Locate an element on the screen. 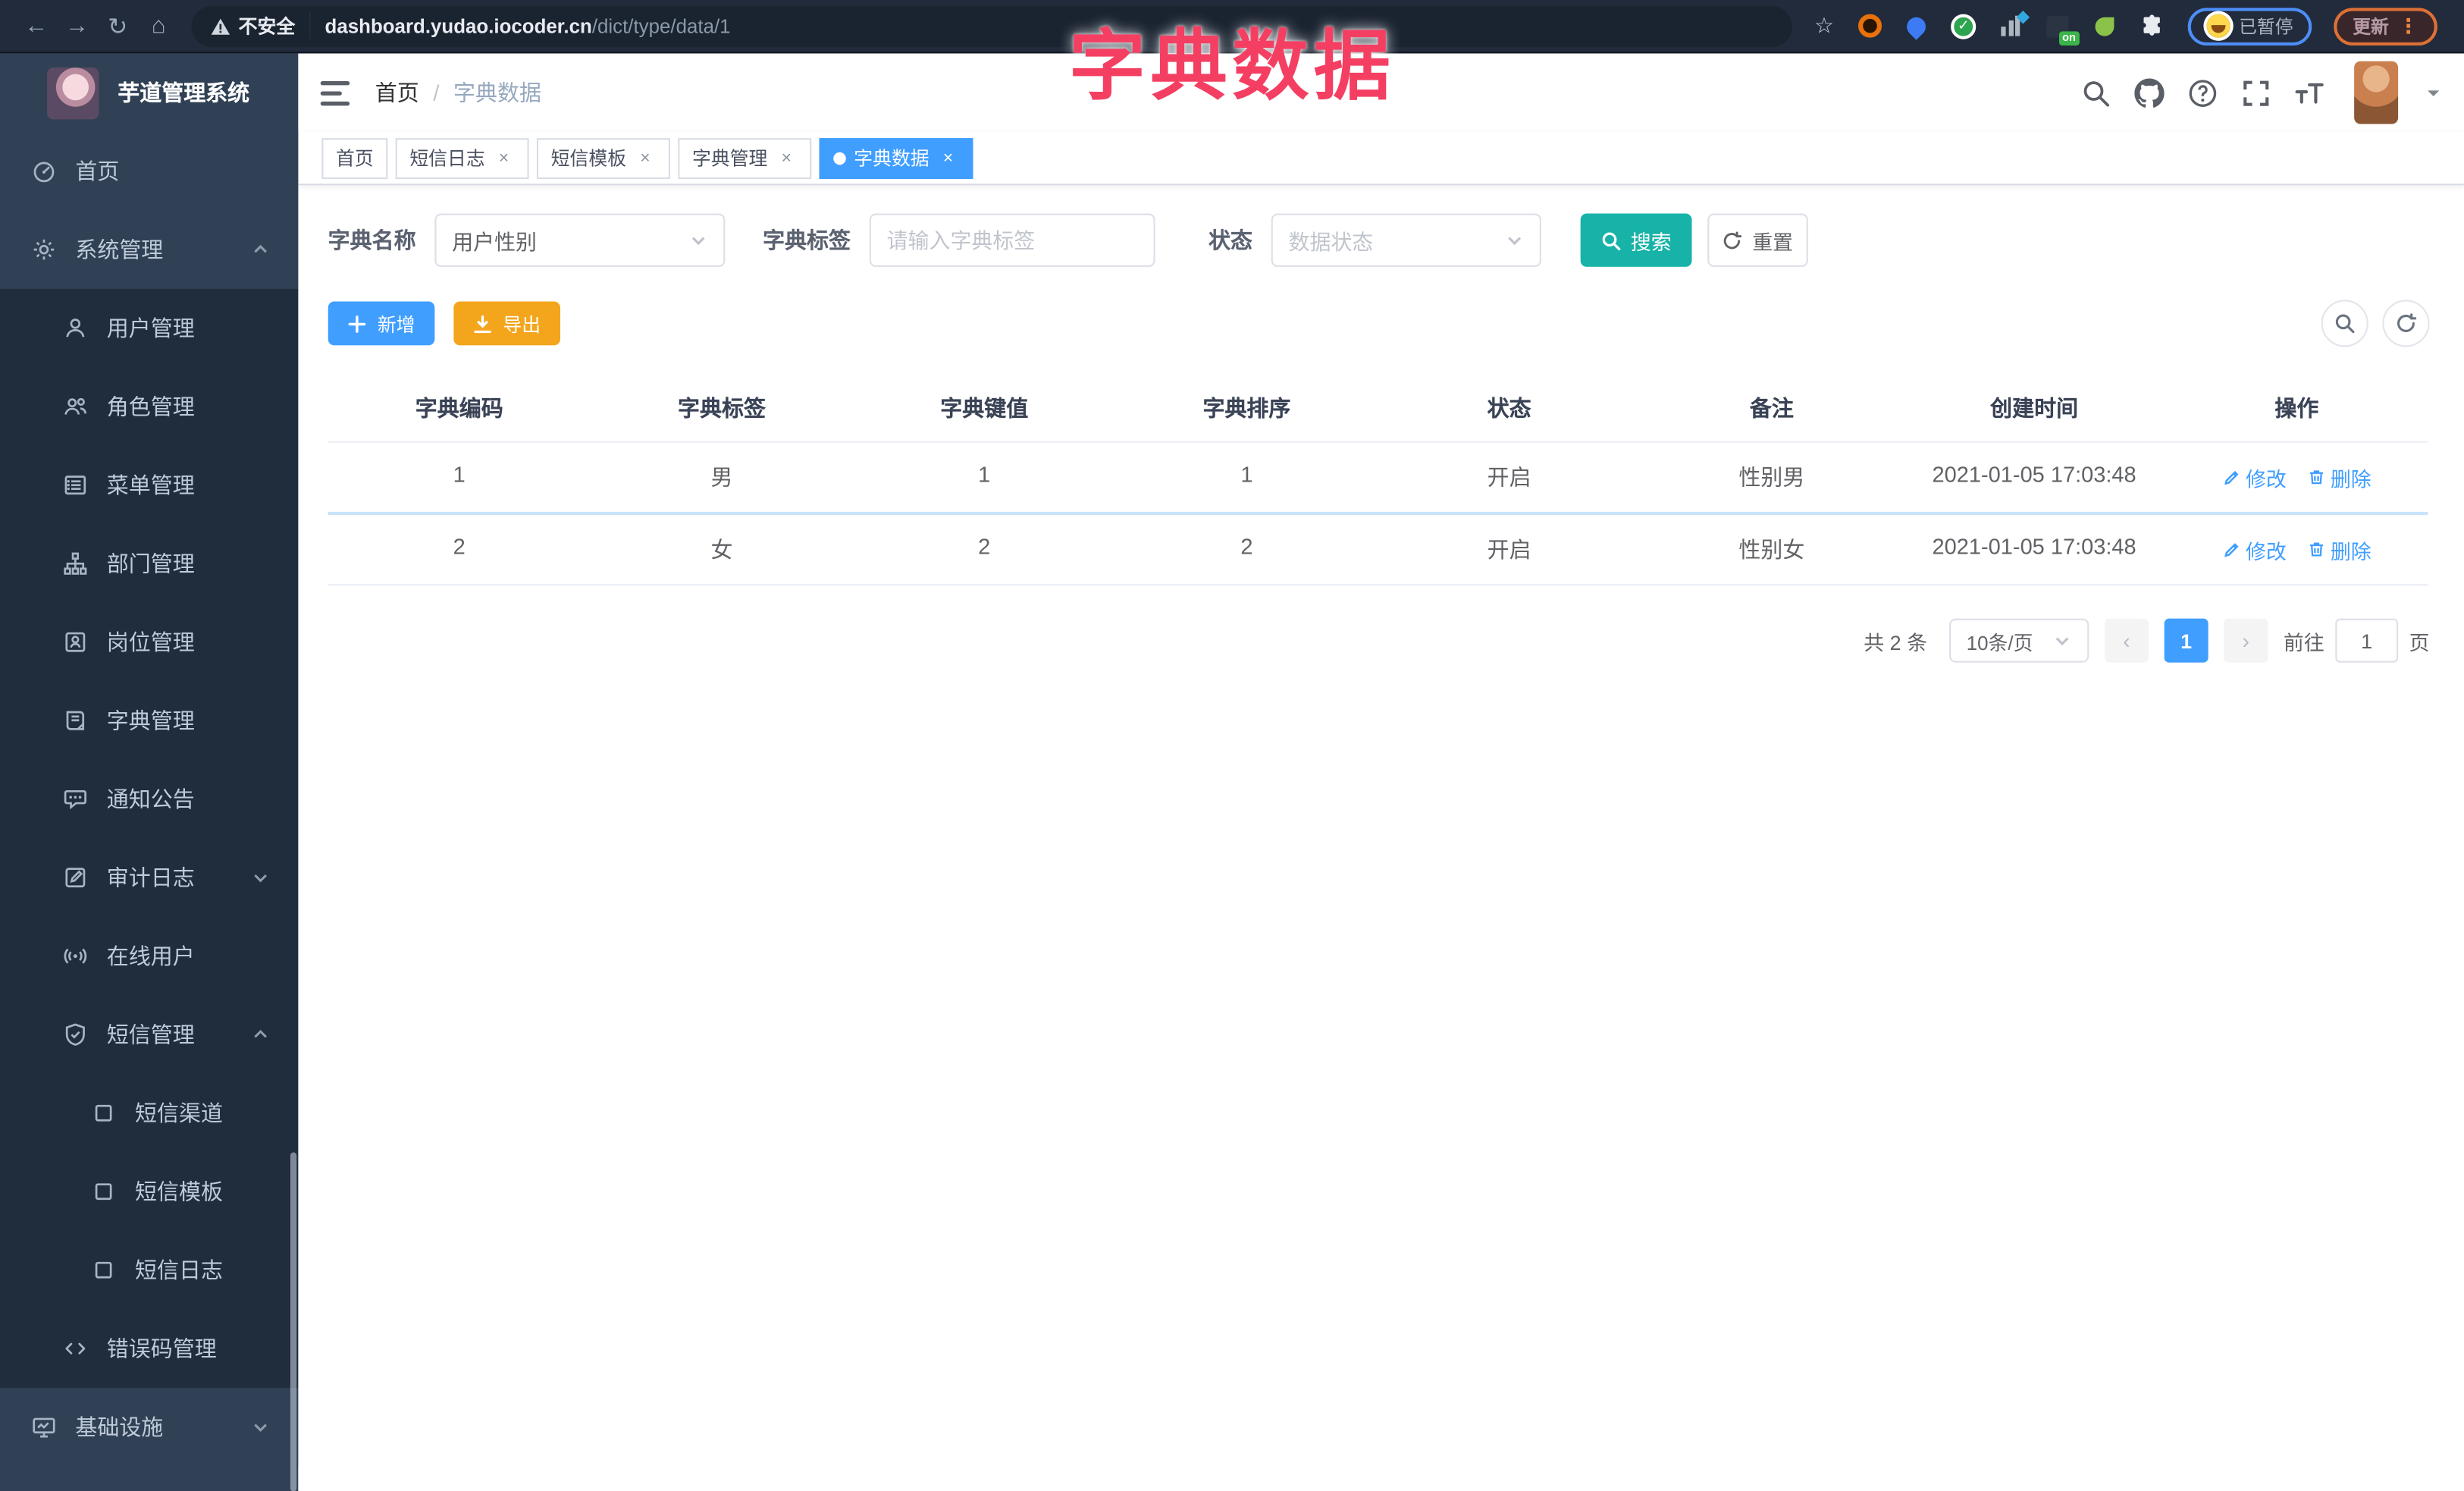  sidebar-item-role-mgmt: 角色管理 is located at coordinates (150, 406).